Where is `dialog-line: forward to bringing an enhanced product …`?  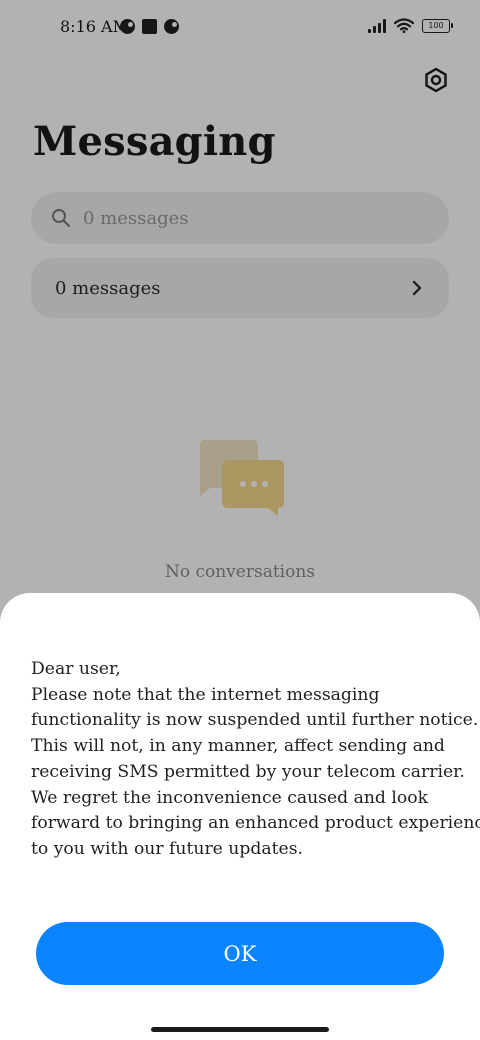
dialog-line: forward to bringing an enhanced product … is located at coordinates (255, 823).